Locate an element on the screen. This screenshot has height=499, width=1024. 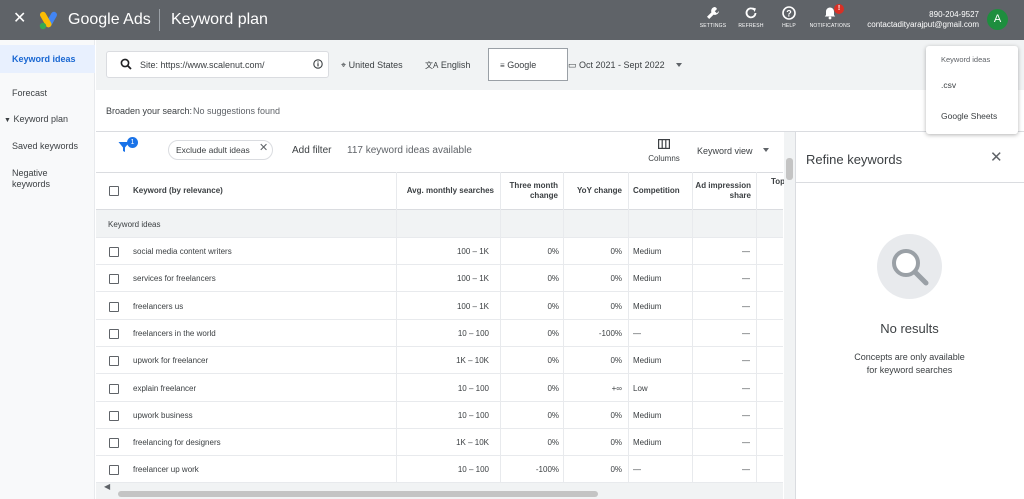
avatar: A is located at coordinates (997, 19).